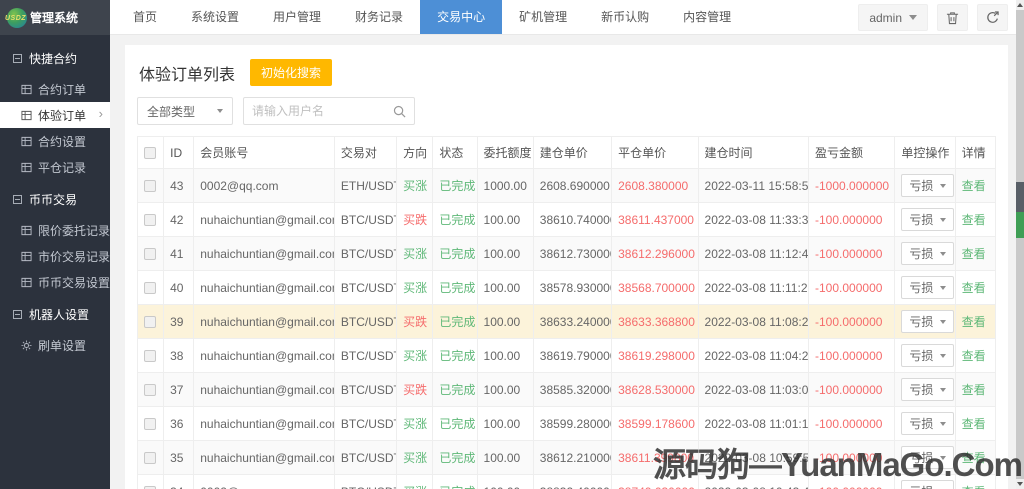 The width and height of the screenshot is (1024, 489). I want to click on cell-id: 43, so click(179, 185).